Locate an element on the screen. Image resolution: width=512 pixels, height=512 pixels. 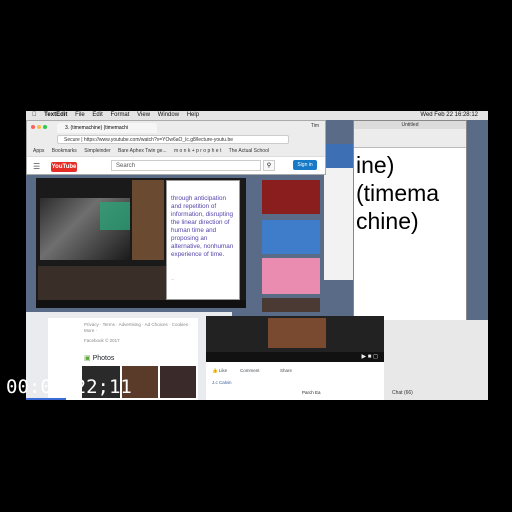
youtube-header: ☰ YouTube Search ⚲ Sign in is located at coordinates (176, 165).